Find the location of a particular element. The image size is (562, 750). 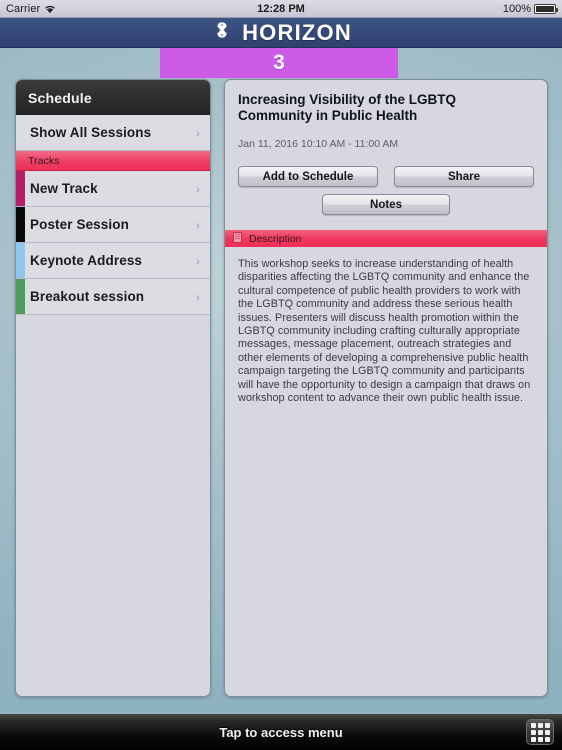

battery-percent-label: 100% is located at coordinates (516, 8).